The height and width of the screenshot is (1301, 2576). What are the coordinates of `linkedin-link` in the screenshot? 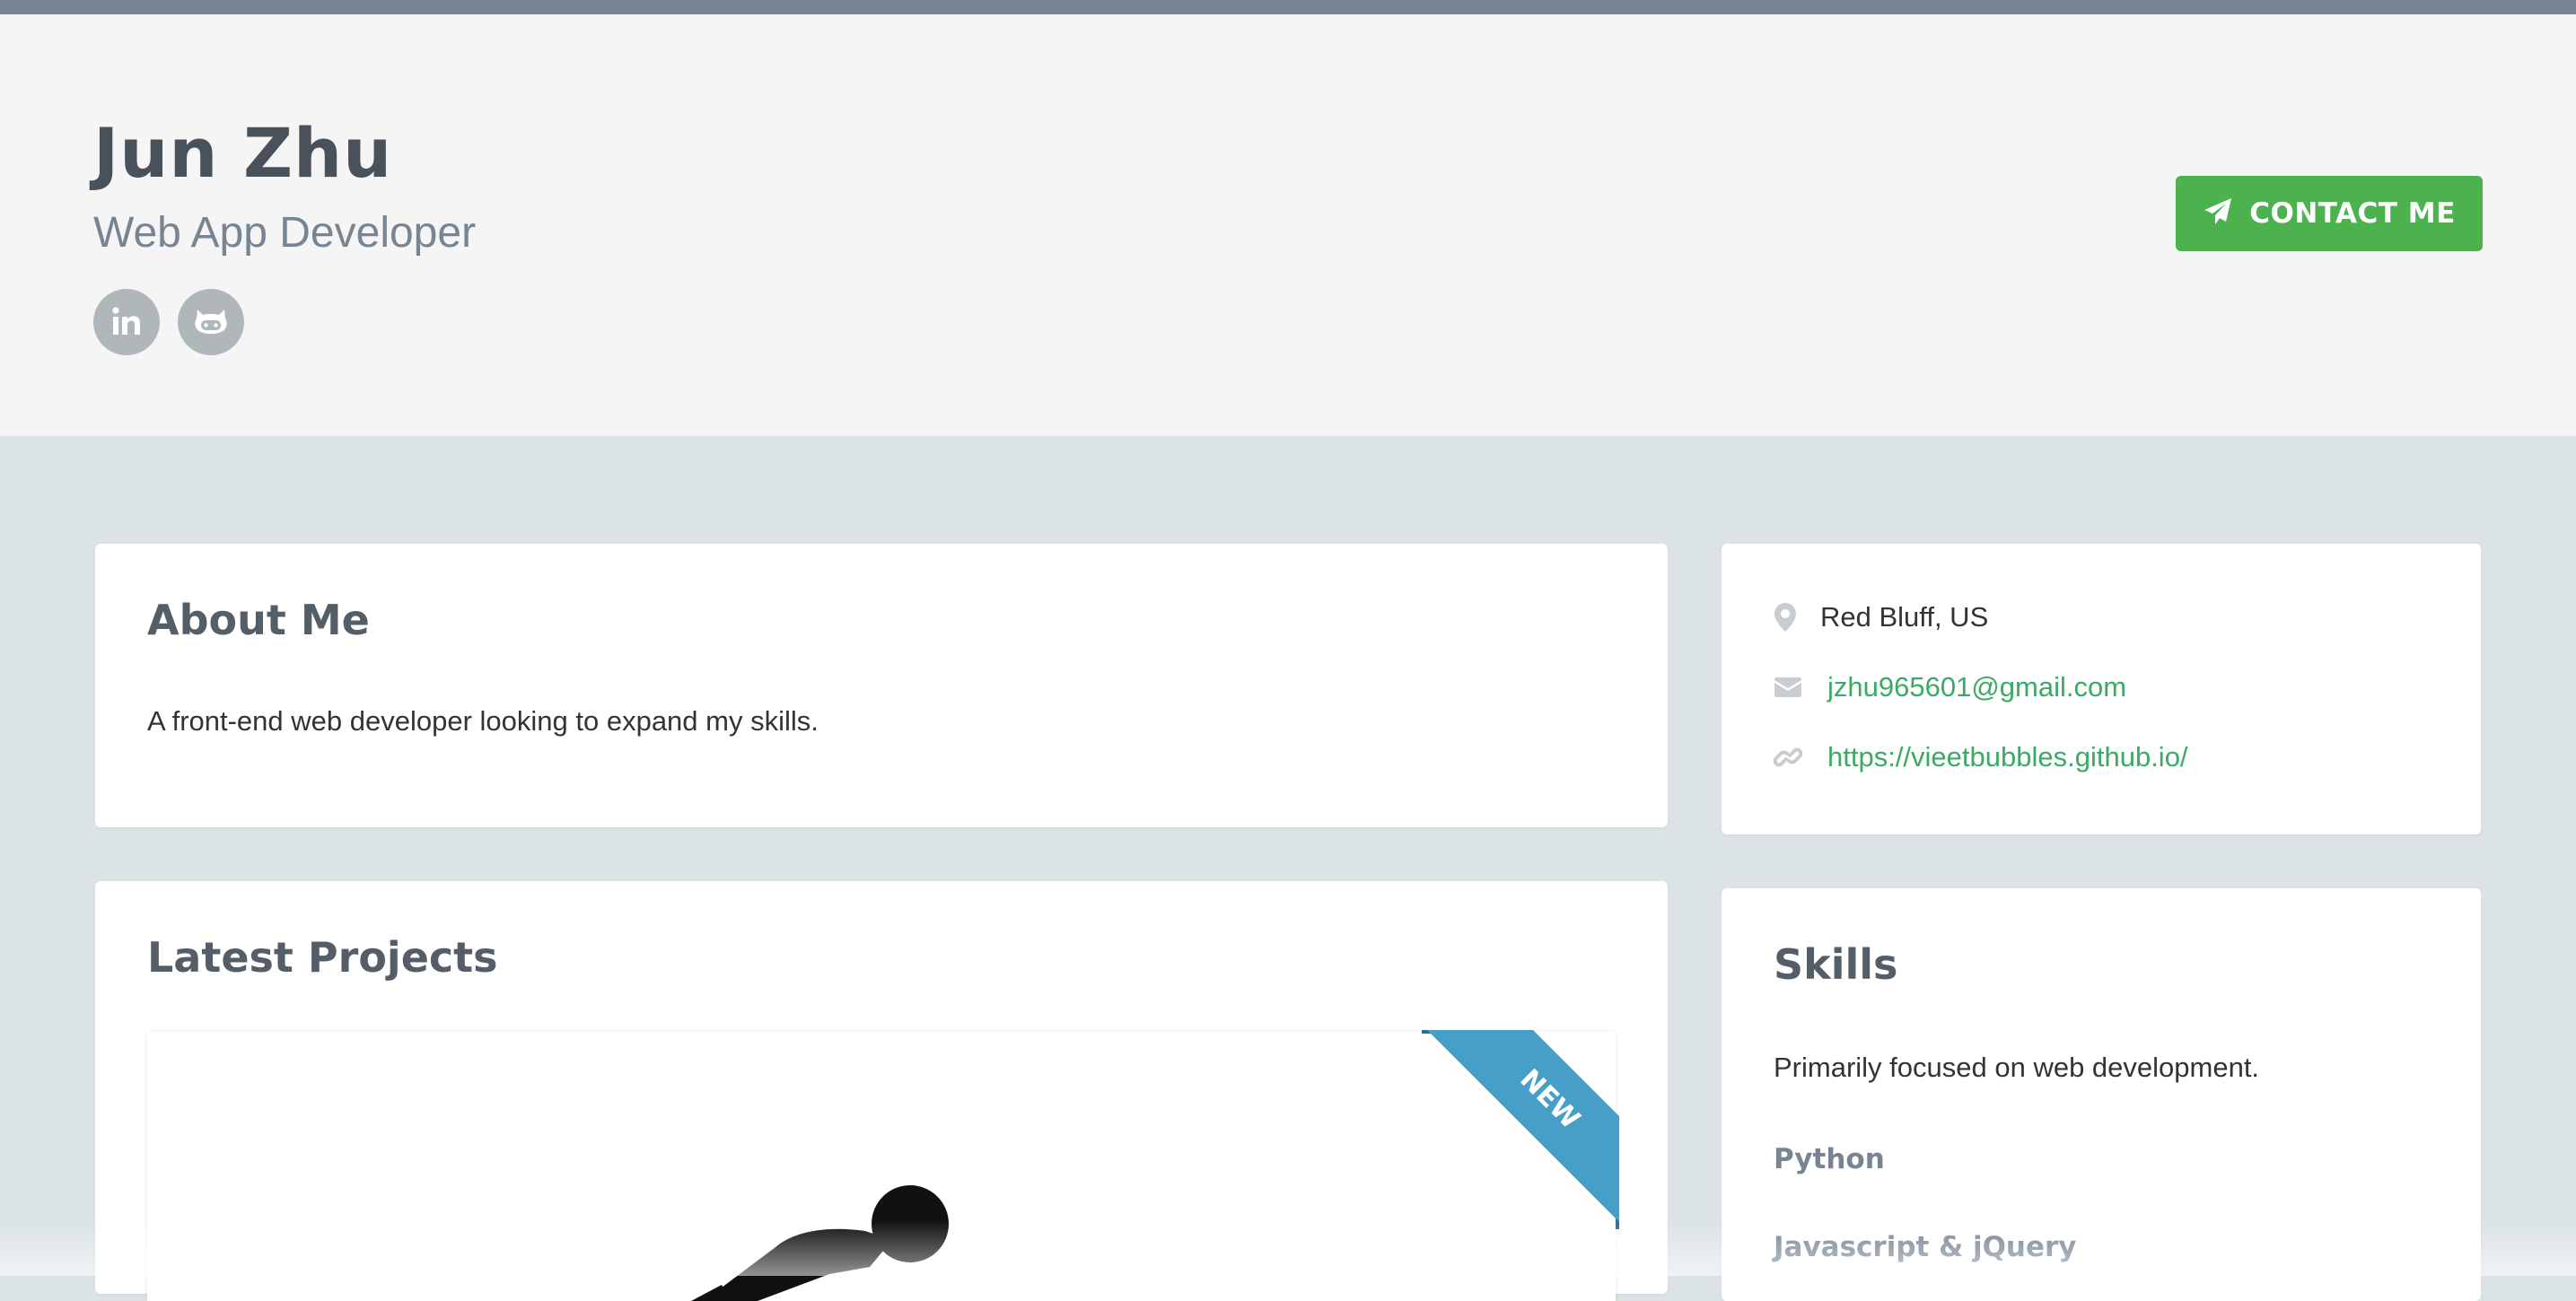 It's located at (126, 322).